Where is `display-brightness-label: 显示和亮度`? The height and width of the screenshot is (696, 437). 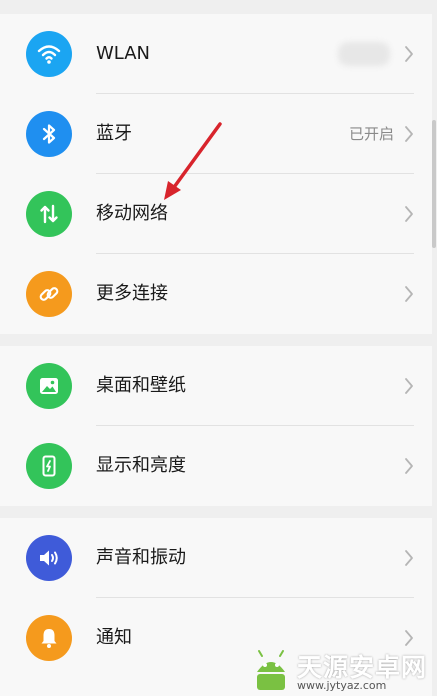
display-brightness-label: 显示和亮度 is located at coordinates (141, 465).